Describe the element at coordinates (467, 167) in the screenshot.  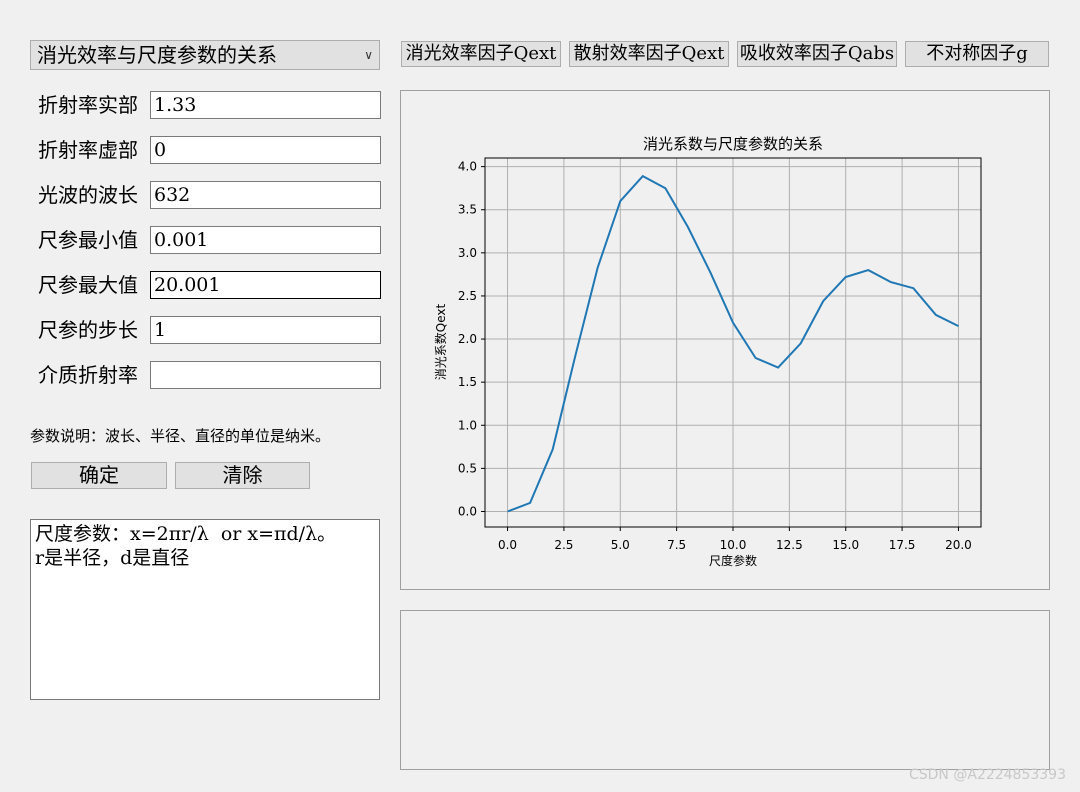
I see `y-tick-label: 4.0` at that location.